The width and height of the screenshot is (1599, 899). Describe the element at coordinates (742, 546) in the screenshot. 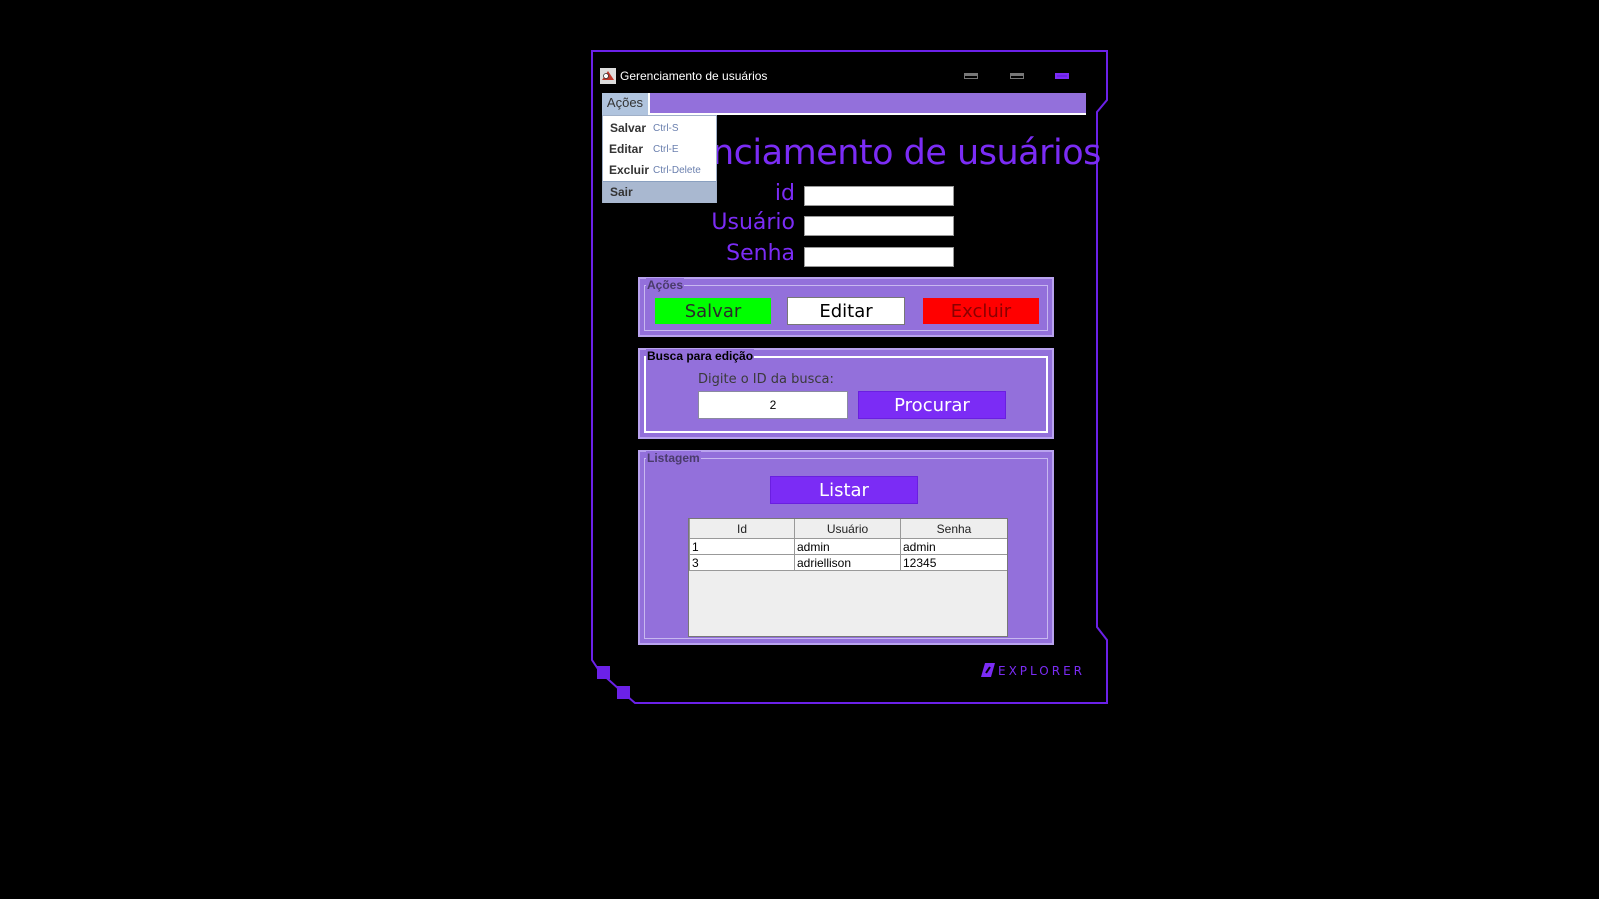

I see `cell-id: 1` at that location.